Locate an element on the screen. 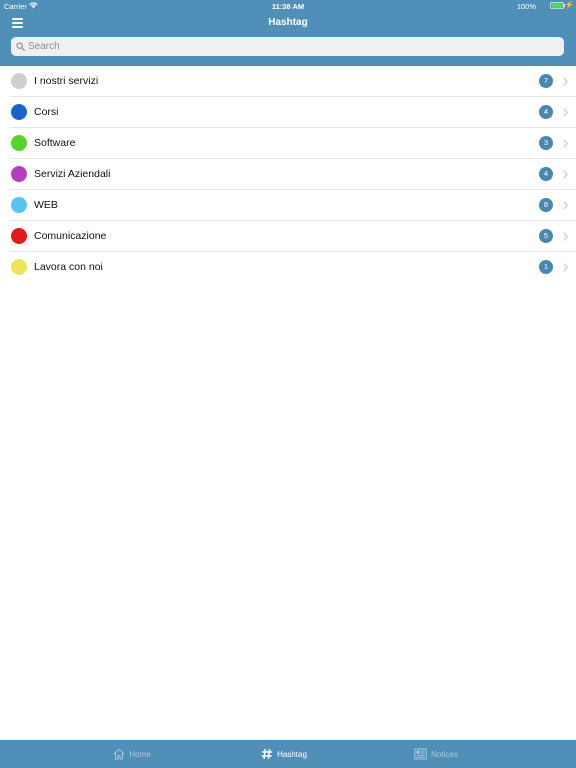  hashtag-label: Corsi is located at coordinates (46, 112).